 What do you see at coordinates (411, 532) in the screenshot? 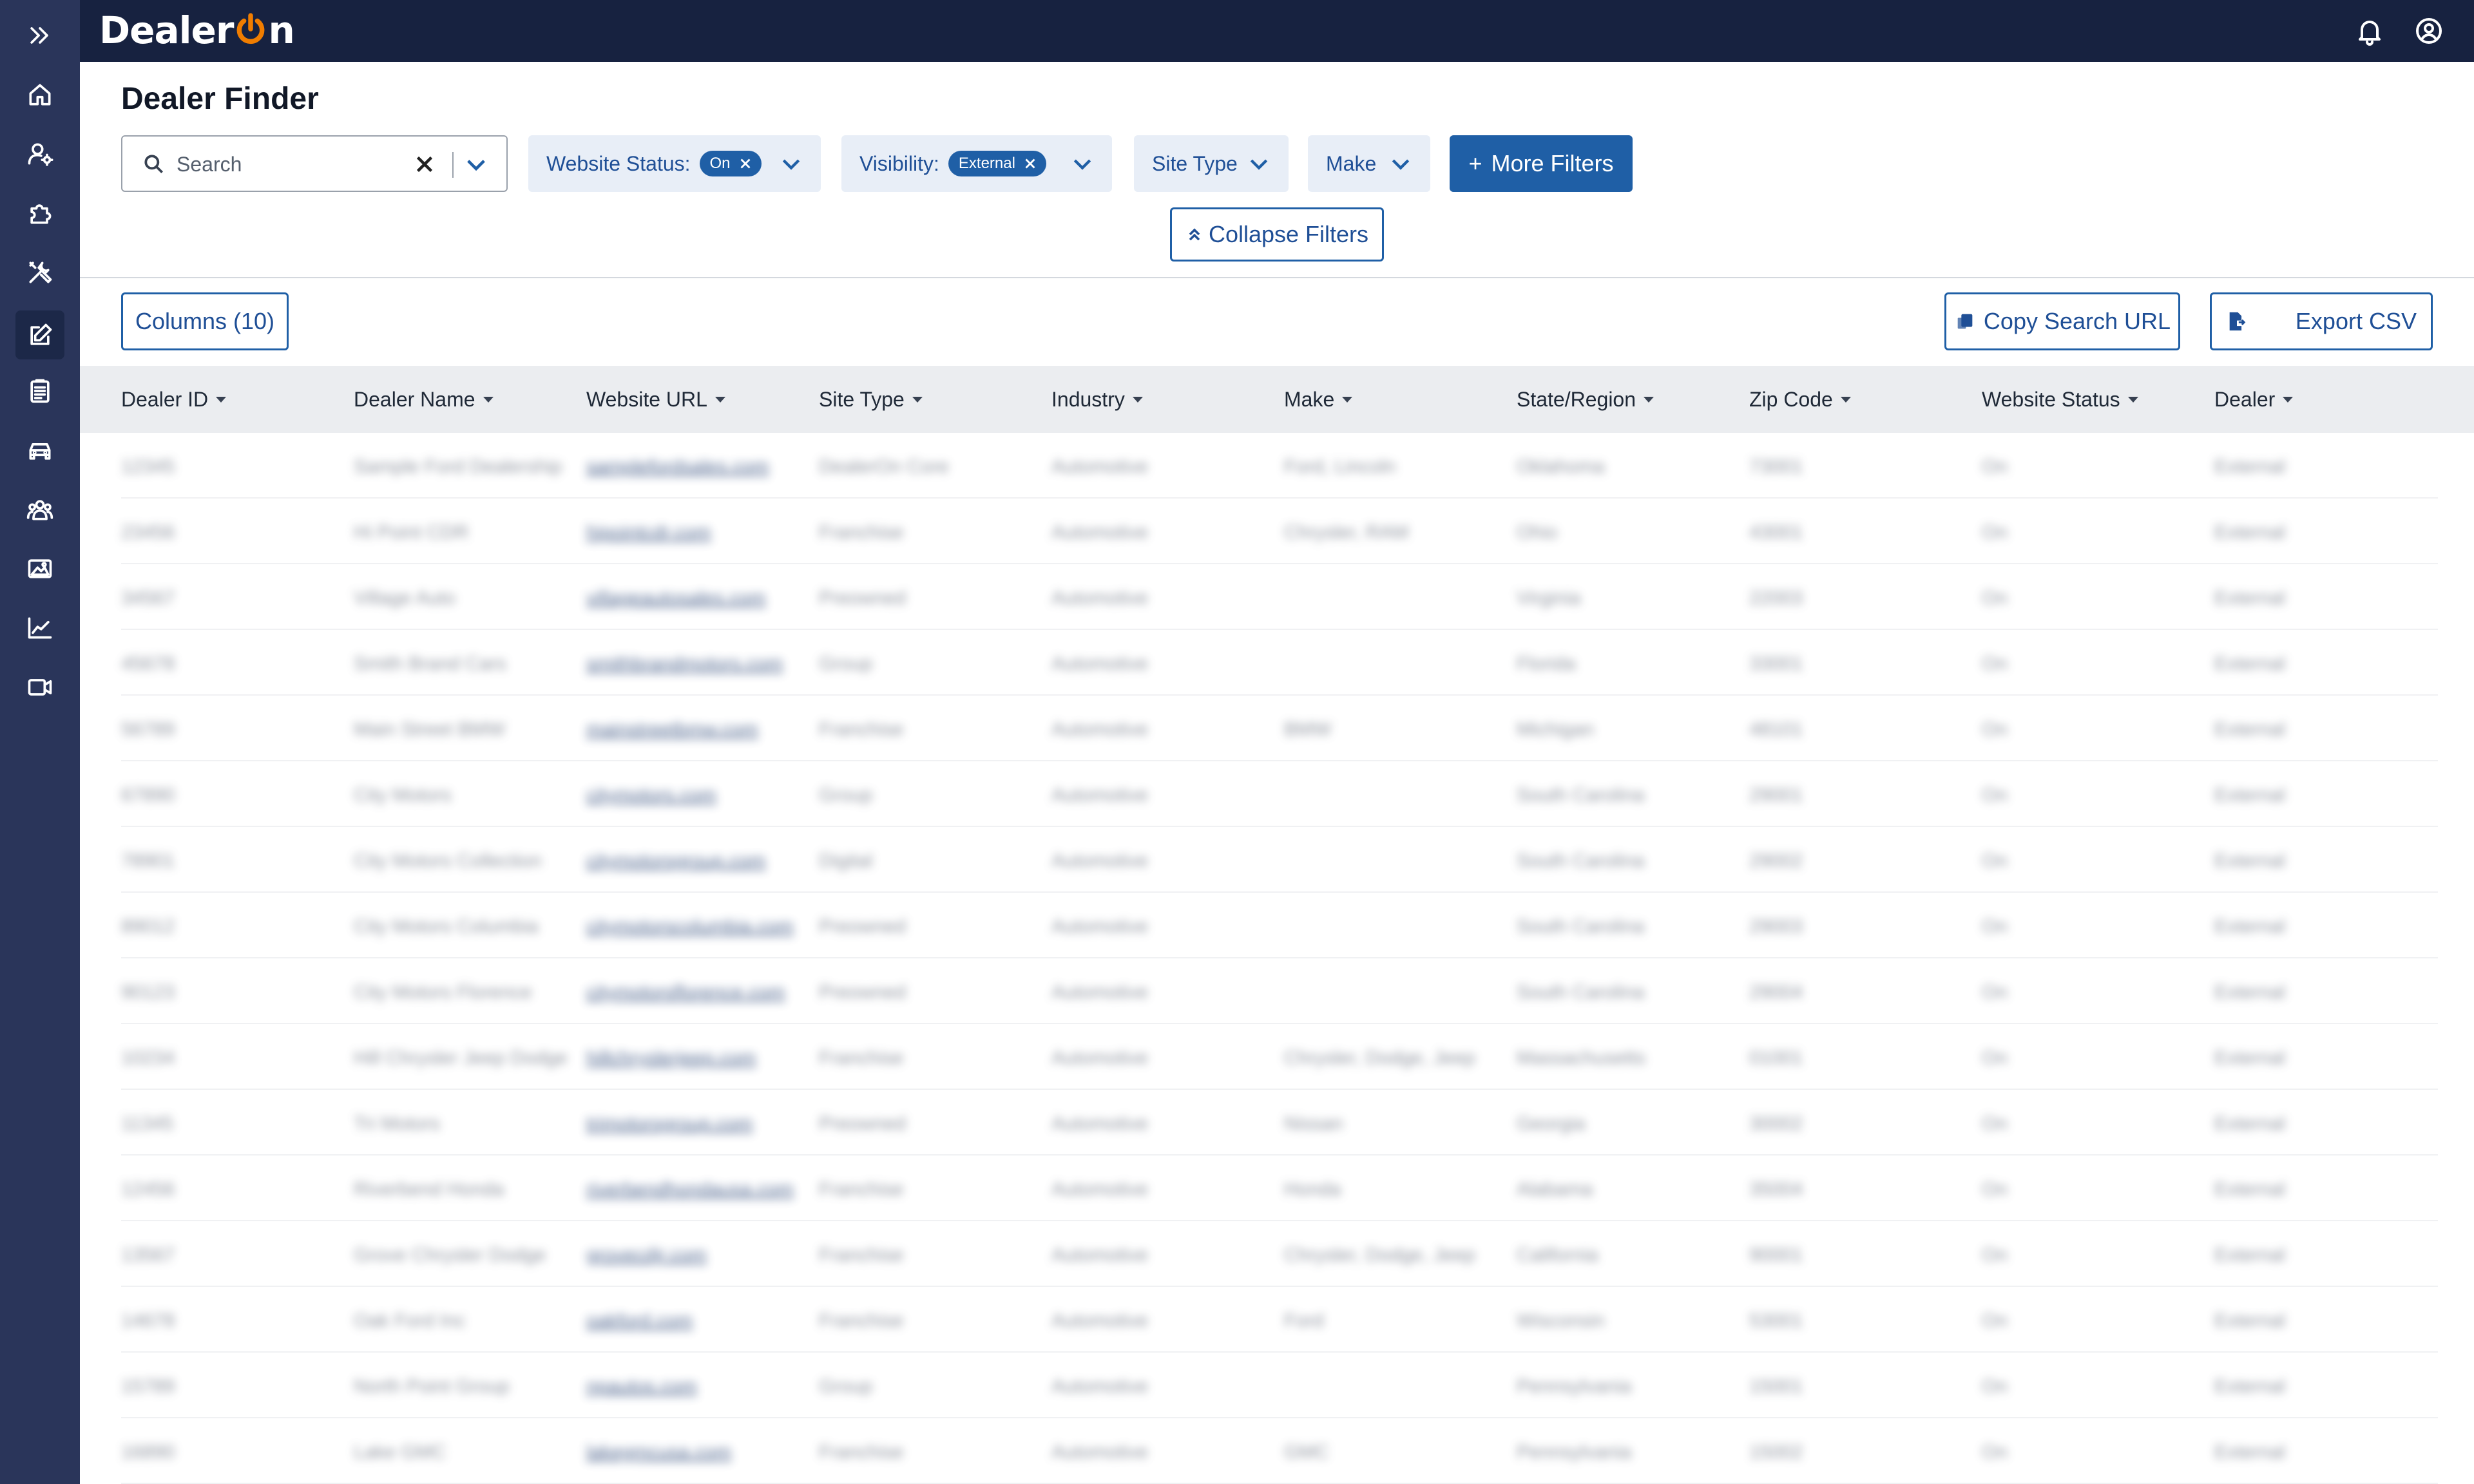
I see `table-cell: Hi Point CDR` at bounding box center [411, 532].